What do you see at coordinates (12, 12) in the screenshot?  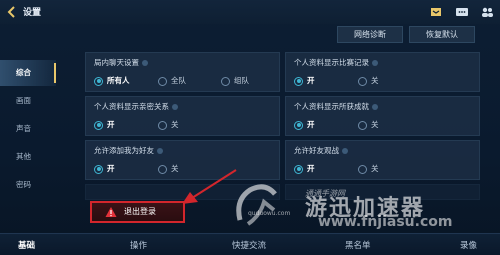 I see `back-icon` at bounding box center [12, 12].